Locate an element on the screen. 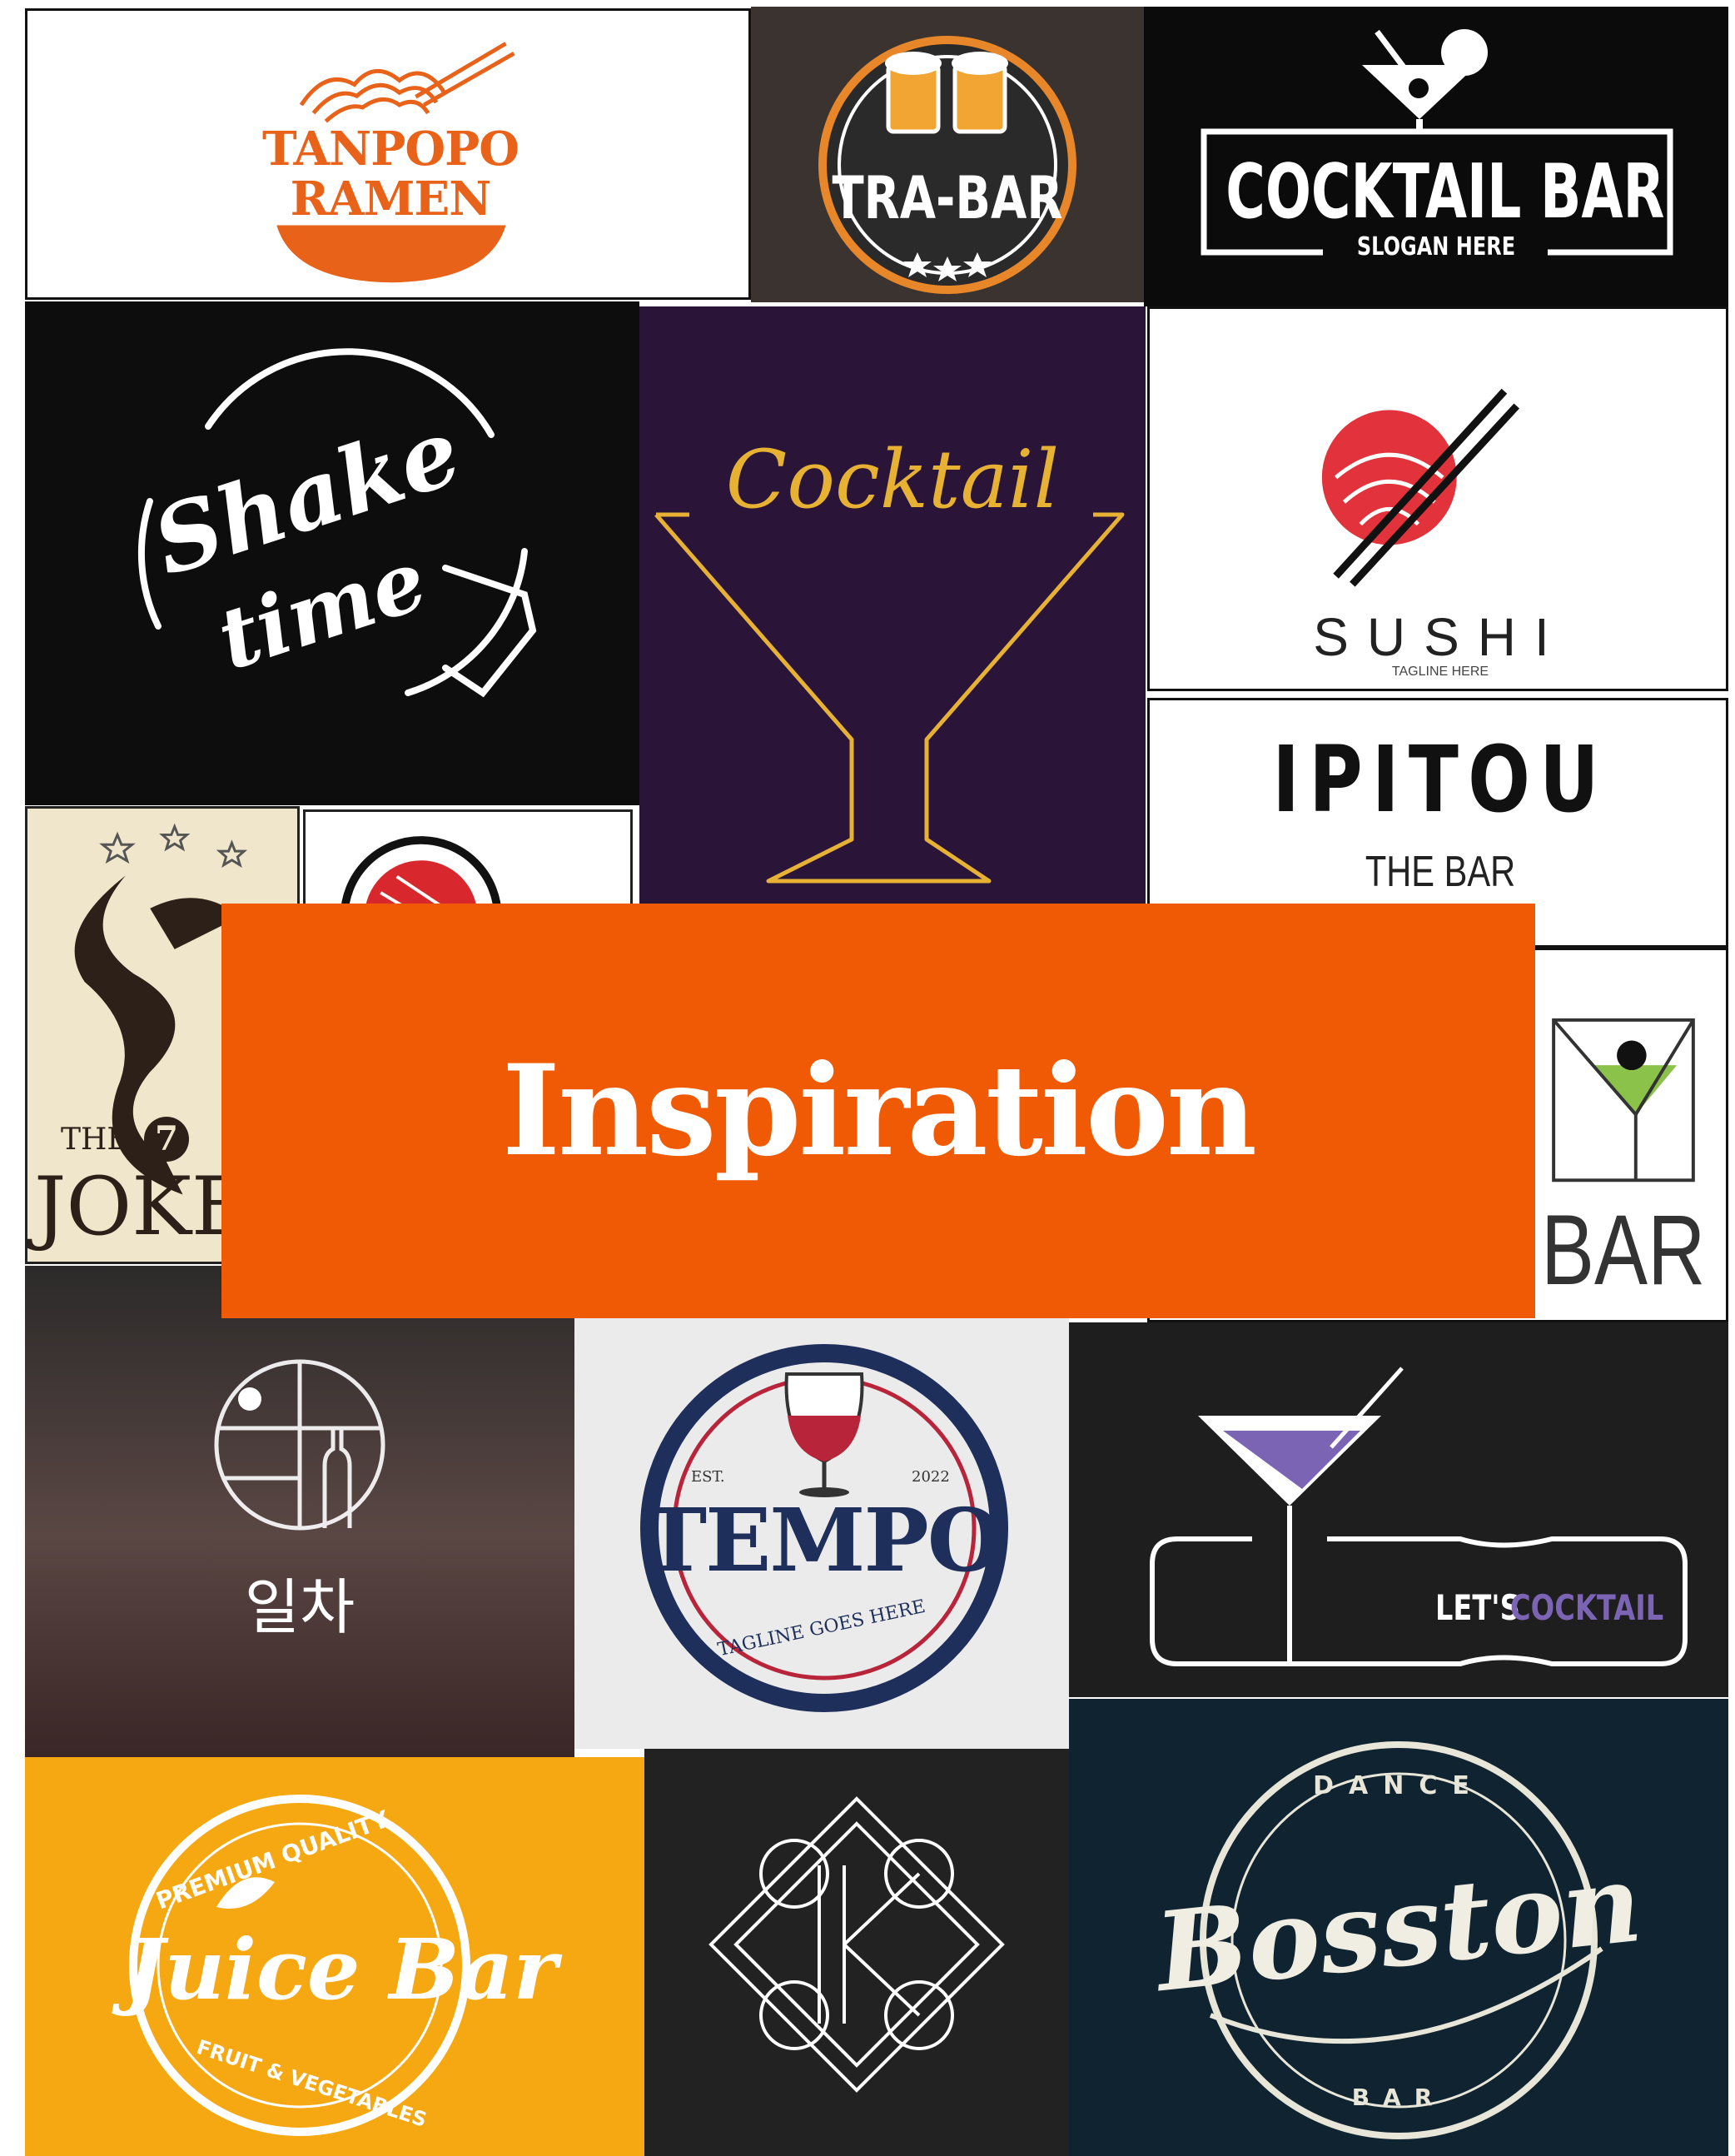  ilcha-title: 일차 is located at coordinates (299, 1608).